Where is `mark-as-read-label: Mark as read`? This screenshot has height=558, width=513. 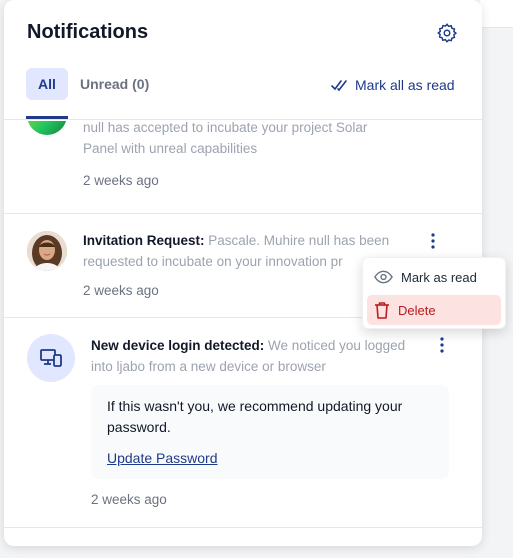
mark-as-read-label: Mark as read is located at coordinates (439, 277).